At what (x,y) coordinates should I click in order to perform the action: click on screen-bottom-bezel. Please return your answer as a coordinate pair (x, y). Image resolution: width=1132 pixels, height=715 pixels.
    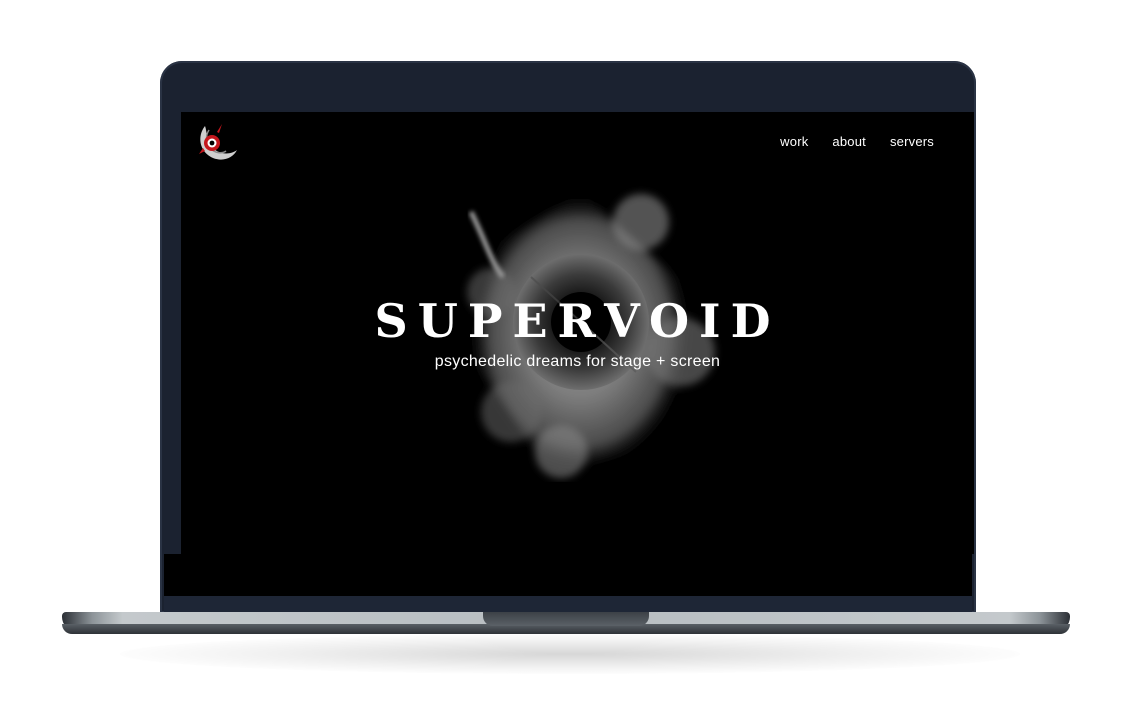
    Looking at the image, I should click on (568, 575).